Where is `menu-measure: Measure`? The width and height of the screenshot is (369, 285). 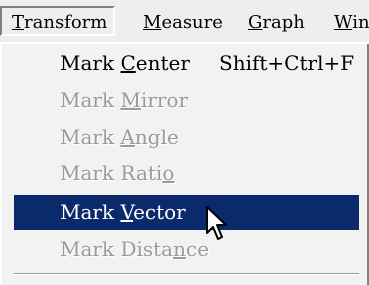
menu-measure: Measure is located at coordinates (183, 24).